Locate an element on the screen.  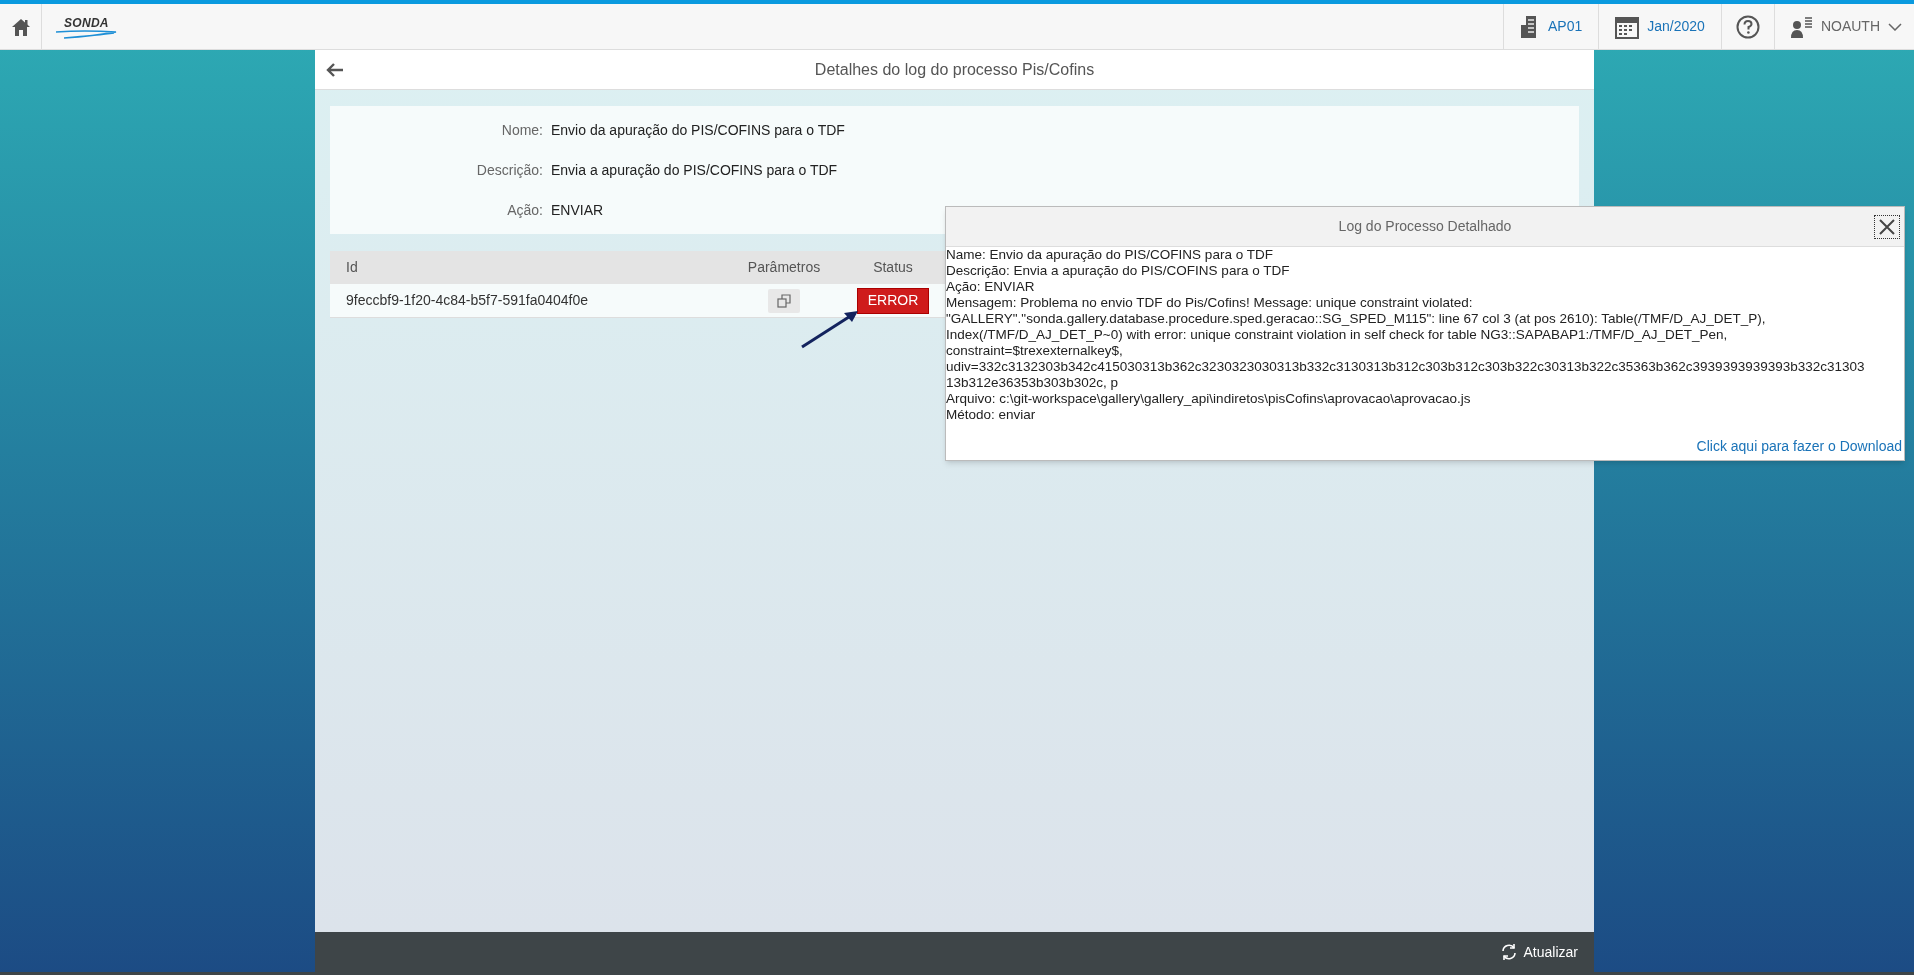
log-line: 13b312e36353b303b302c, p is located at coordinates (1032, 383).